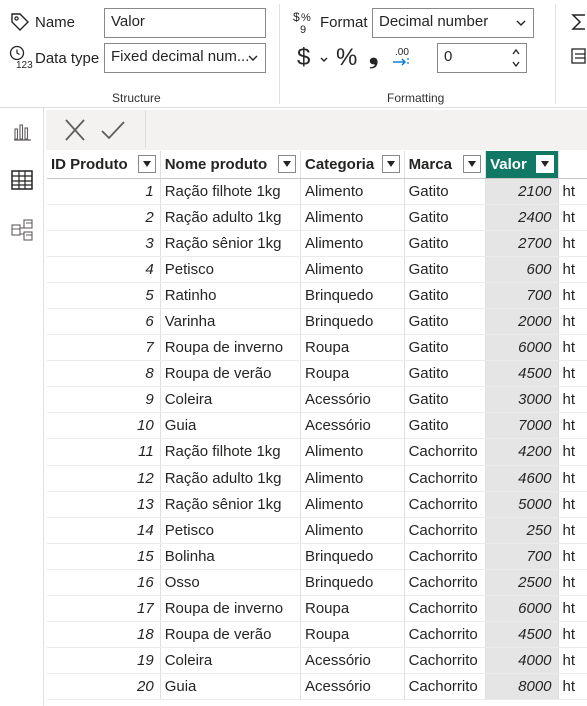 The width and height of the screenshot is (587, 706). Describe the element at coordinates (522, 269) in the screenshot. I see `cell-valor: 600` at that location.